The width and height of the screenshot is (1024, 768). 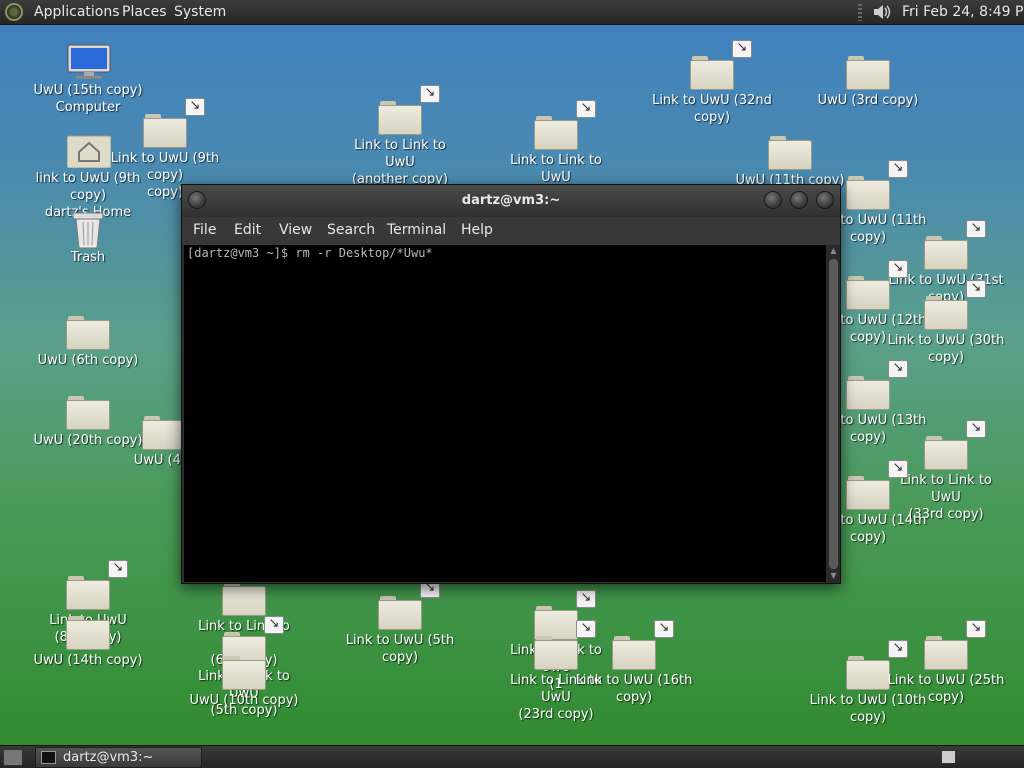 What do you see at coordinates (712, 109) in the screenshot?
I see `desktop-icon-label: Link to UwU (32nd copy)` at bounding box center [712, 109].